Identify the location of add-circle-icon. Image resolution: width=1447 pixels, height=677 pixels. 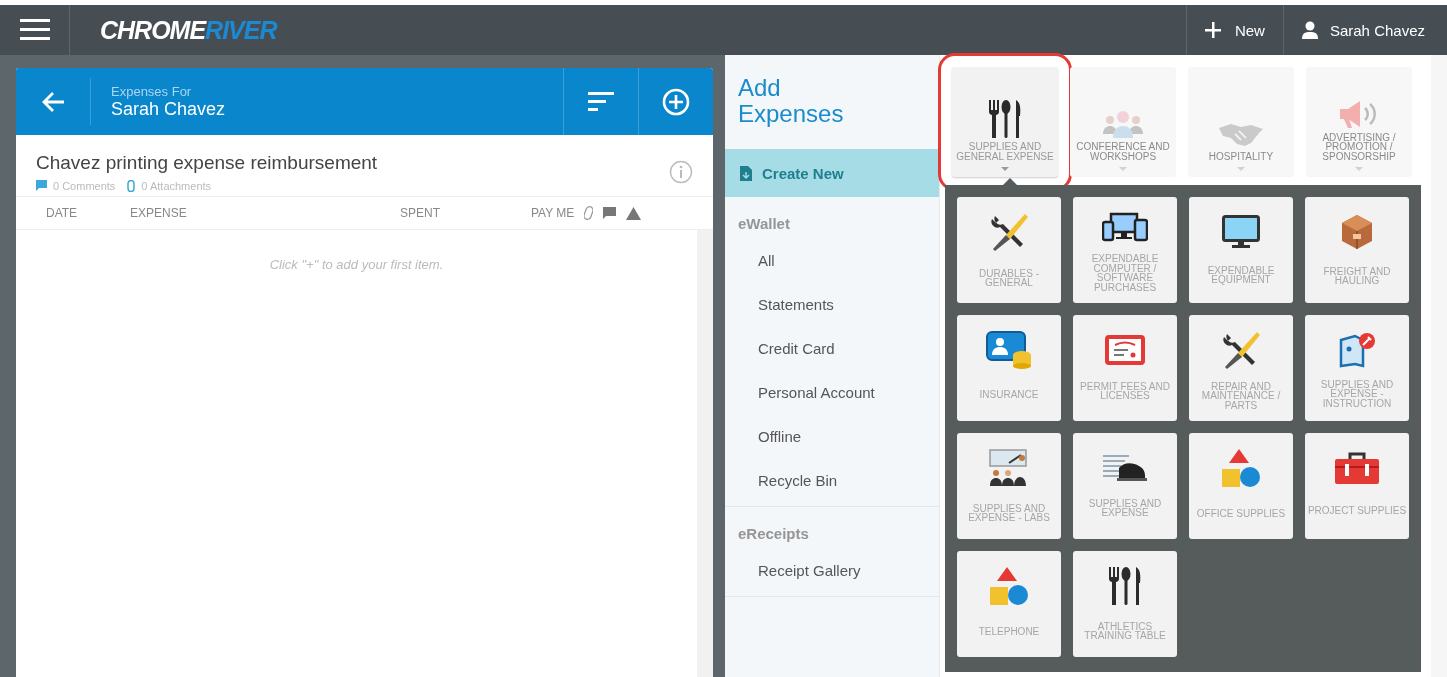
(676, 101).